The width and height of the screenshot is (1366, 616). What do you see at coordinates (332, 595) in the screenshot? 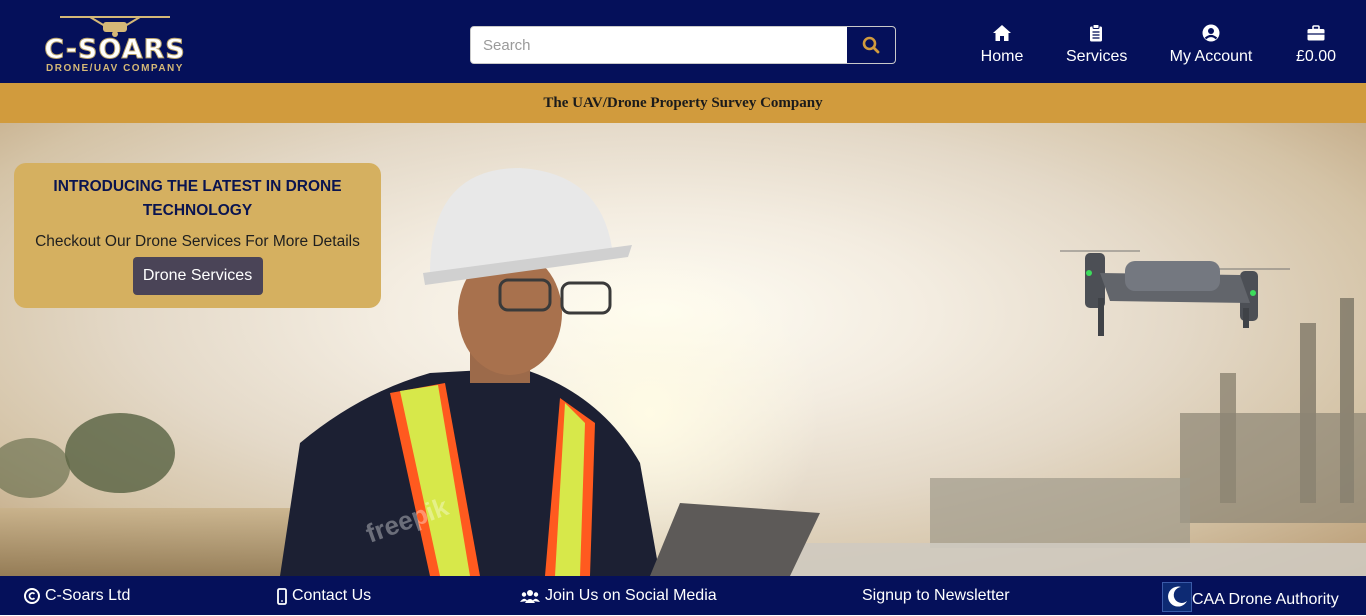
I see `footer-contact-label: Contact Us` at bounding box center [332, 595].